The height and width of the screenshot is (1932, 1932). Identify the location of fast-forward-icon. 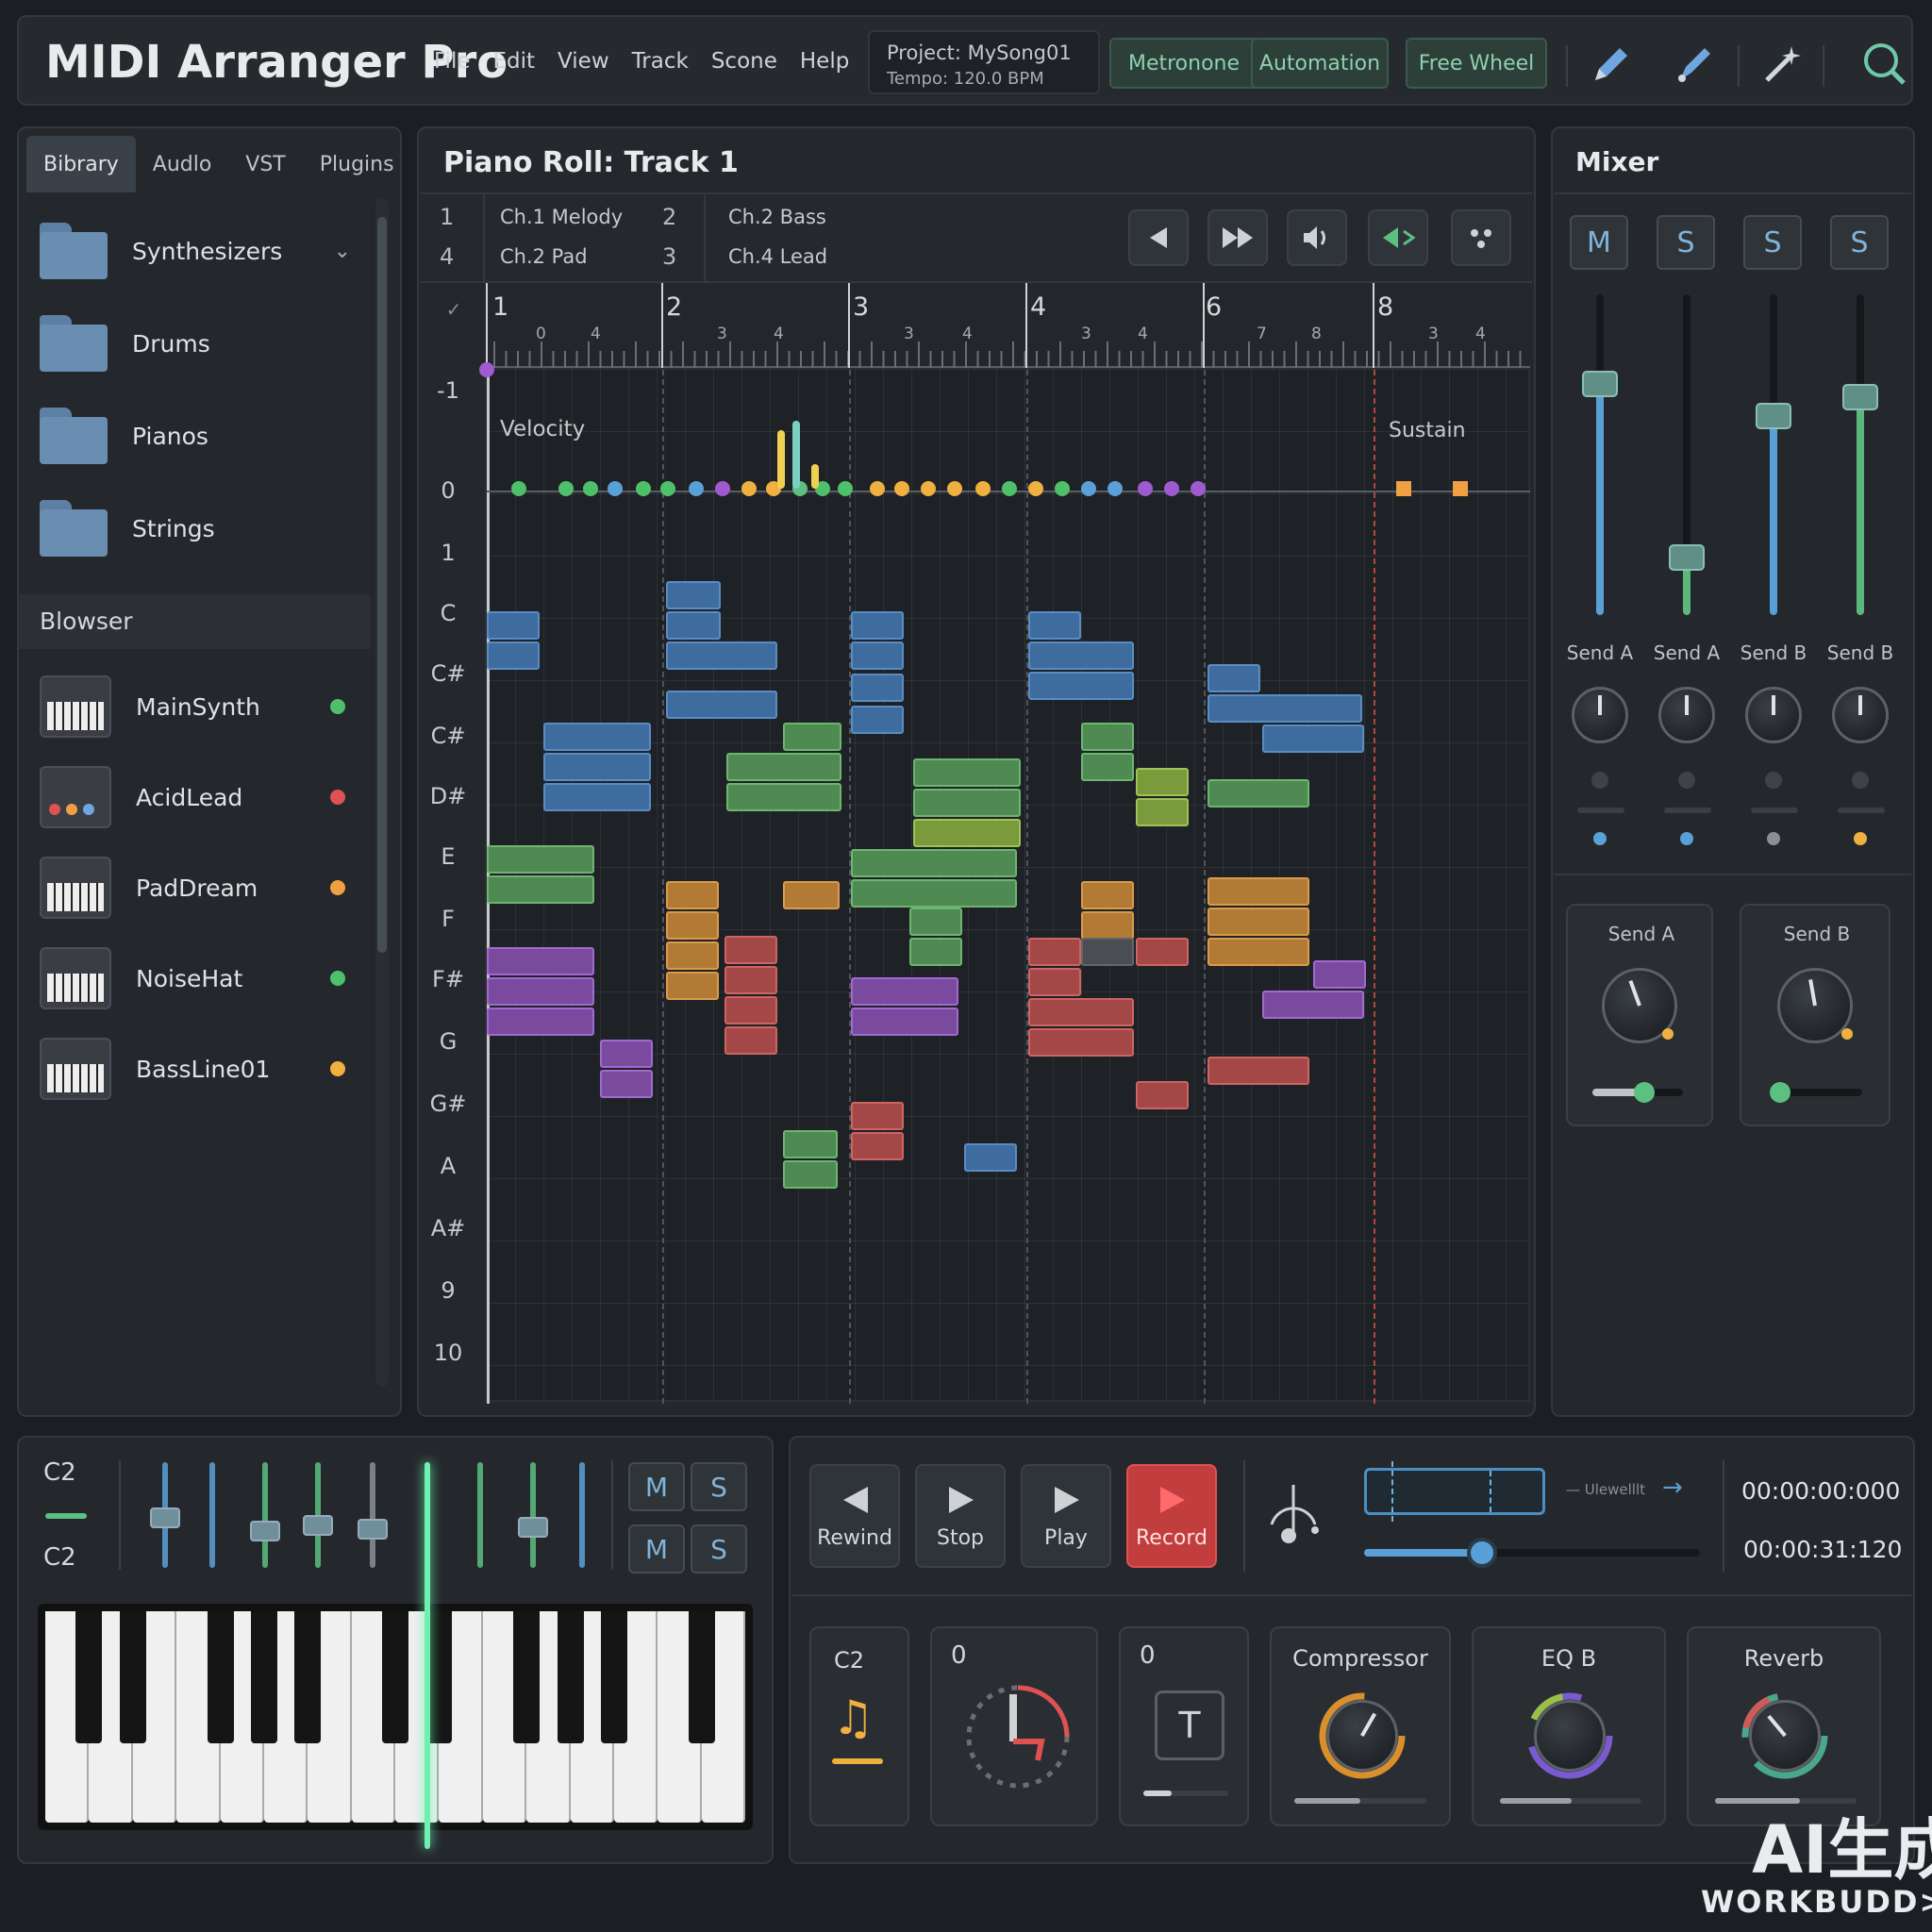
(1238, 238).